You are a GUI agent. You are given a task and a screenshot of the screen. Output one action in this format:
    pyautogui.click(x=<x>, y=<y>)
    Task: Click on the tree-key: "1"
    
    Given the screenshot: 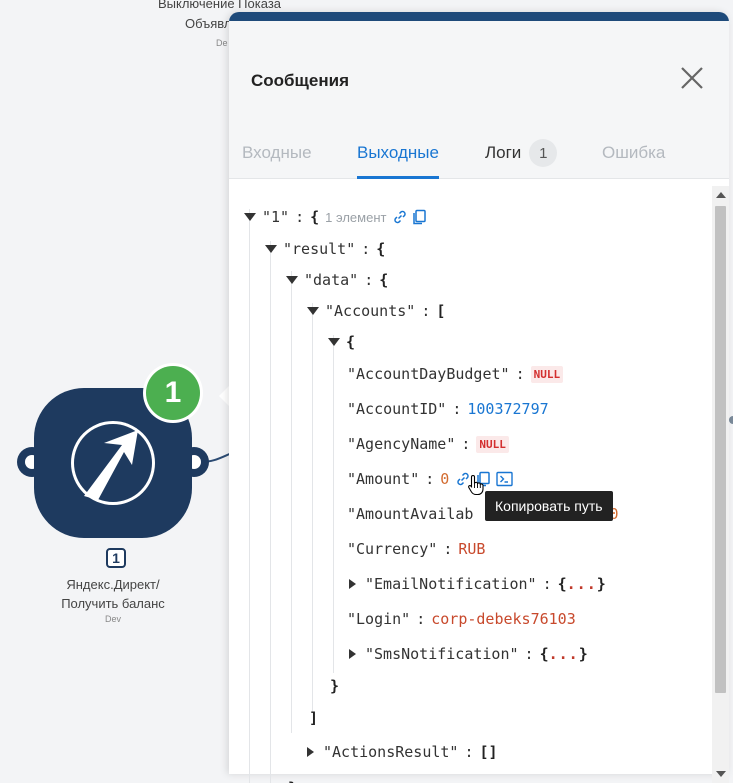 What is the action you would take?
    pyautogui.click(x=276, y=217)
    